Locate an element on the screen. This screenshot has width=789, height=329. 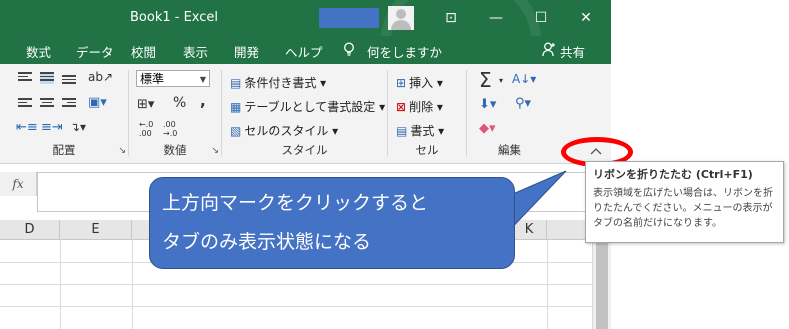
avatar is located at coordinates (401, 18).